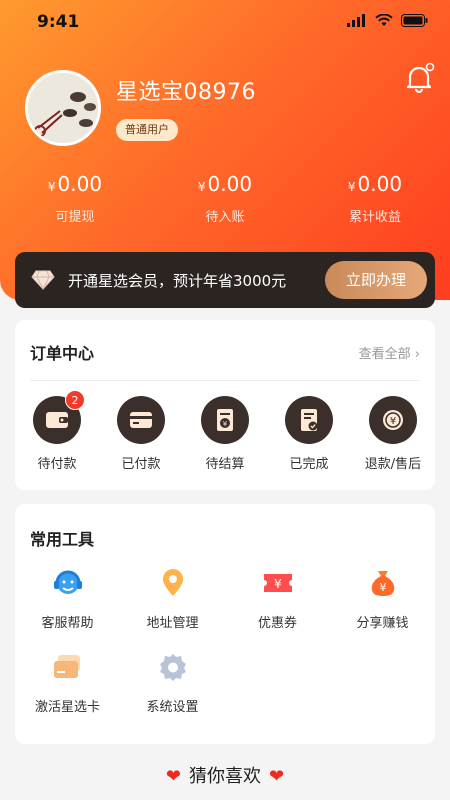 This screenshot has width=450, height=800. Describe the element at coordinates (376, 280) in the screenshot. I see `vip-apply-button: 立即办理` at that location.